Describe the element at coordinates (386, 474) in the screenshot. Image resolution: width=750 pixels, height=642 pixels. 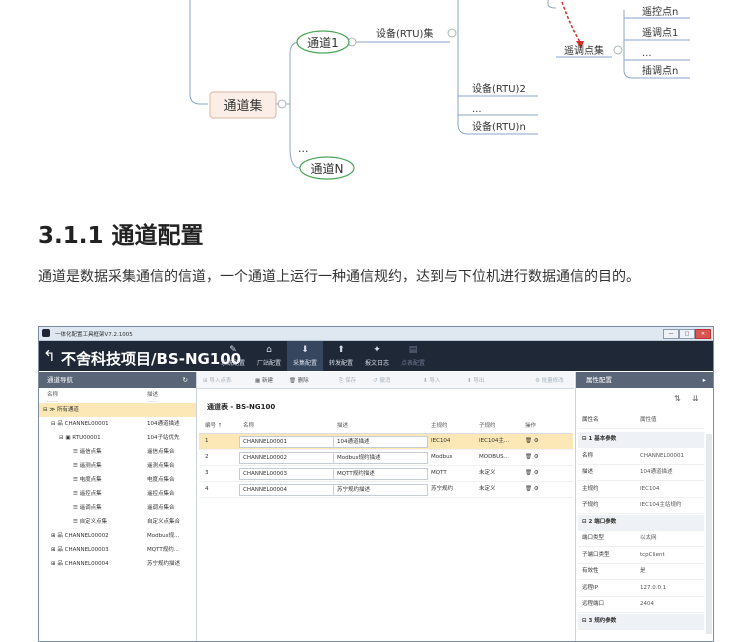
I see `table-row: 3 CHANNEL00003 MQTT规约描述 MQTT 未定义 🗑 ⚙` at that location.